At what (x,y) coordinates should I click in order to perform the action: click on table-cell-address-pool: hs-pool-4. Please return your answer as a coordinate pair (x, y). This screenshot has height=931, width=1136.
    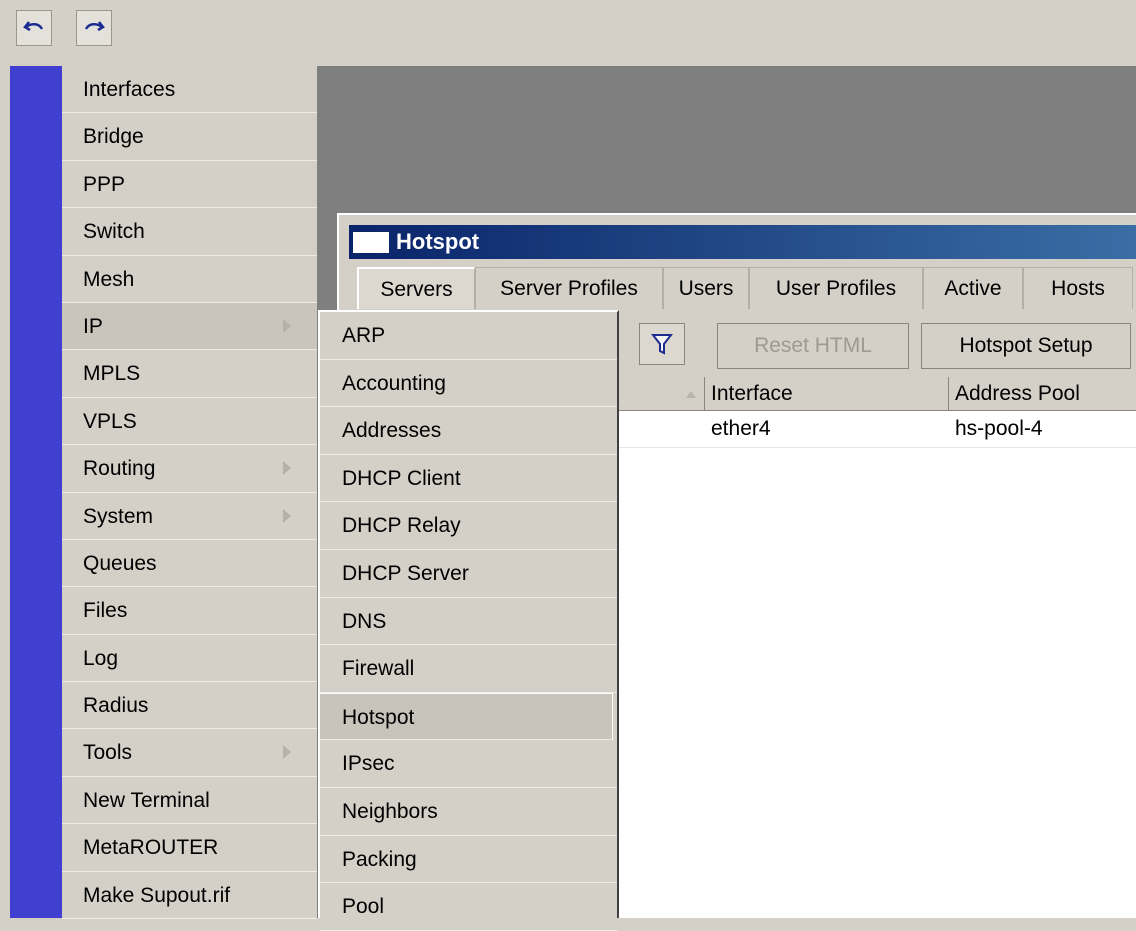
    Looking at the image, I should click on (996, 429).